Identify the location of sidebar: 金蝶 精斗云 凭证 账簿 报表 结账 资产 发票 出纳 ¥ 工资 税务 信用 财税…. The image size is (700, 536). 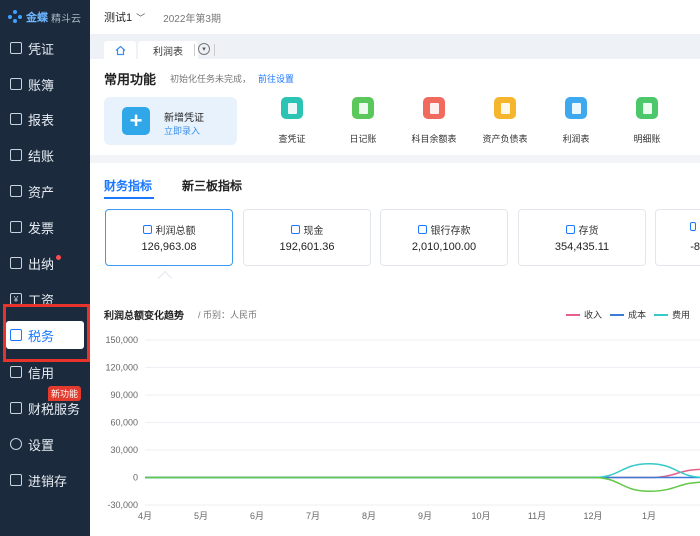
(45, 268).